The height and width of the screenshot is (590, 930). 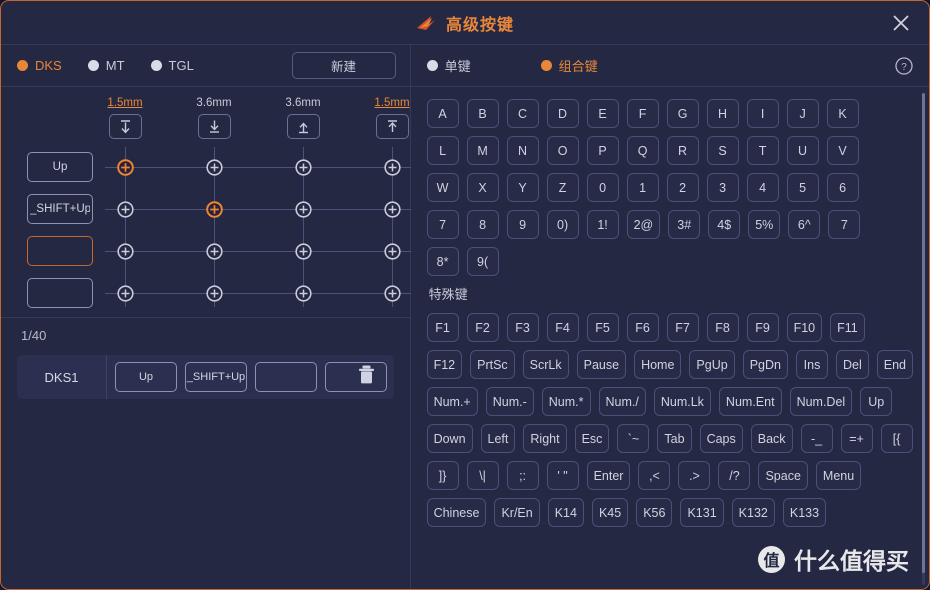 I want to click on key-button: Menu, so click(x=838, y=475).